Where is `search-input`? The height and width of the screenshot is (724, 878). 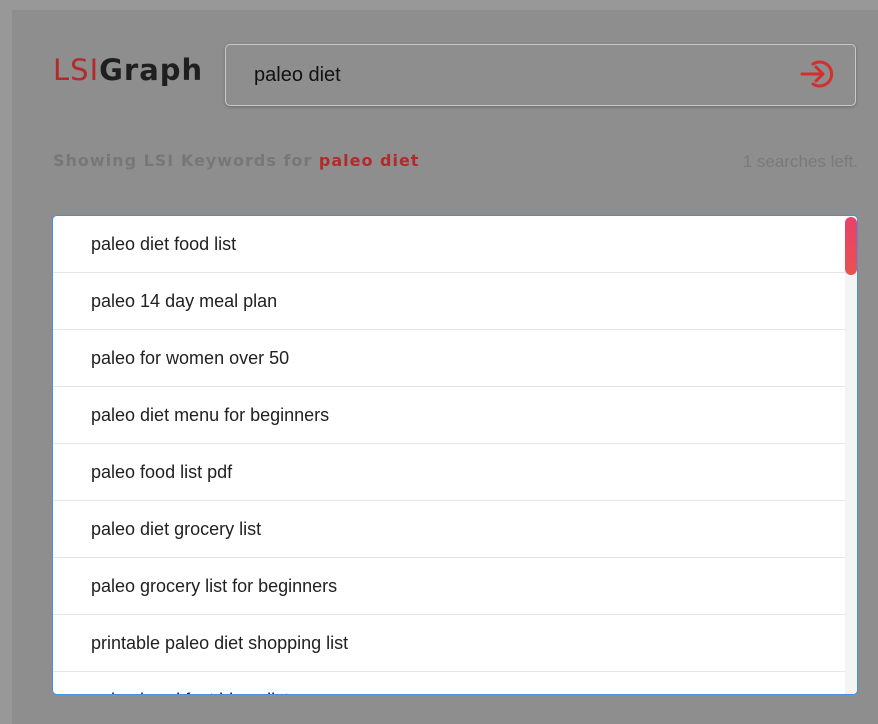
search-input is located at coordinates (514, 75).